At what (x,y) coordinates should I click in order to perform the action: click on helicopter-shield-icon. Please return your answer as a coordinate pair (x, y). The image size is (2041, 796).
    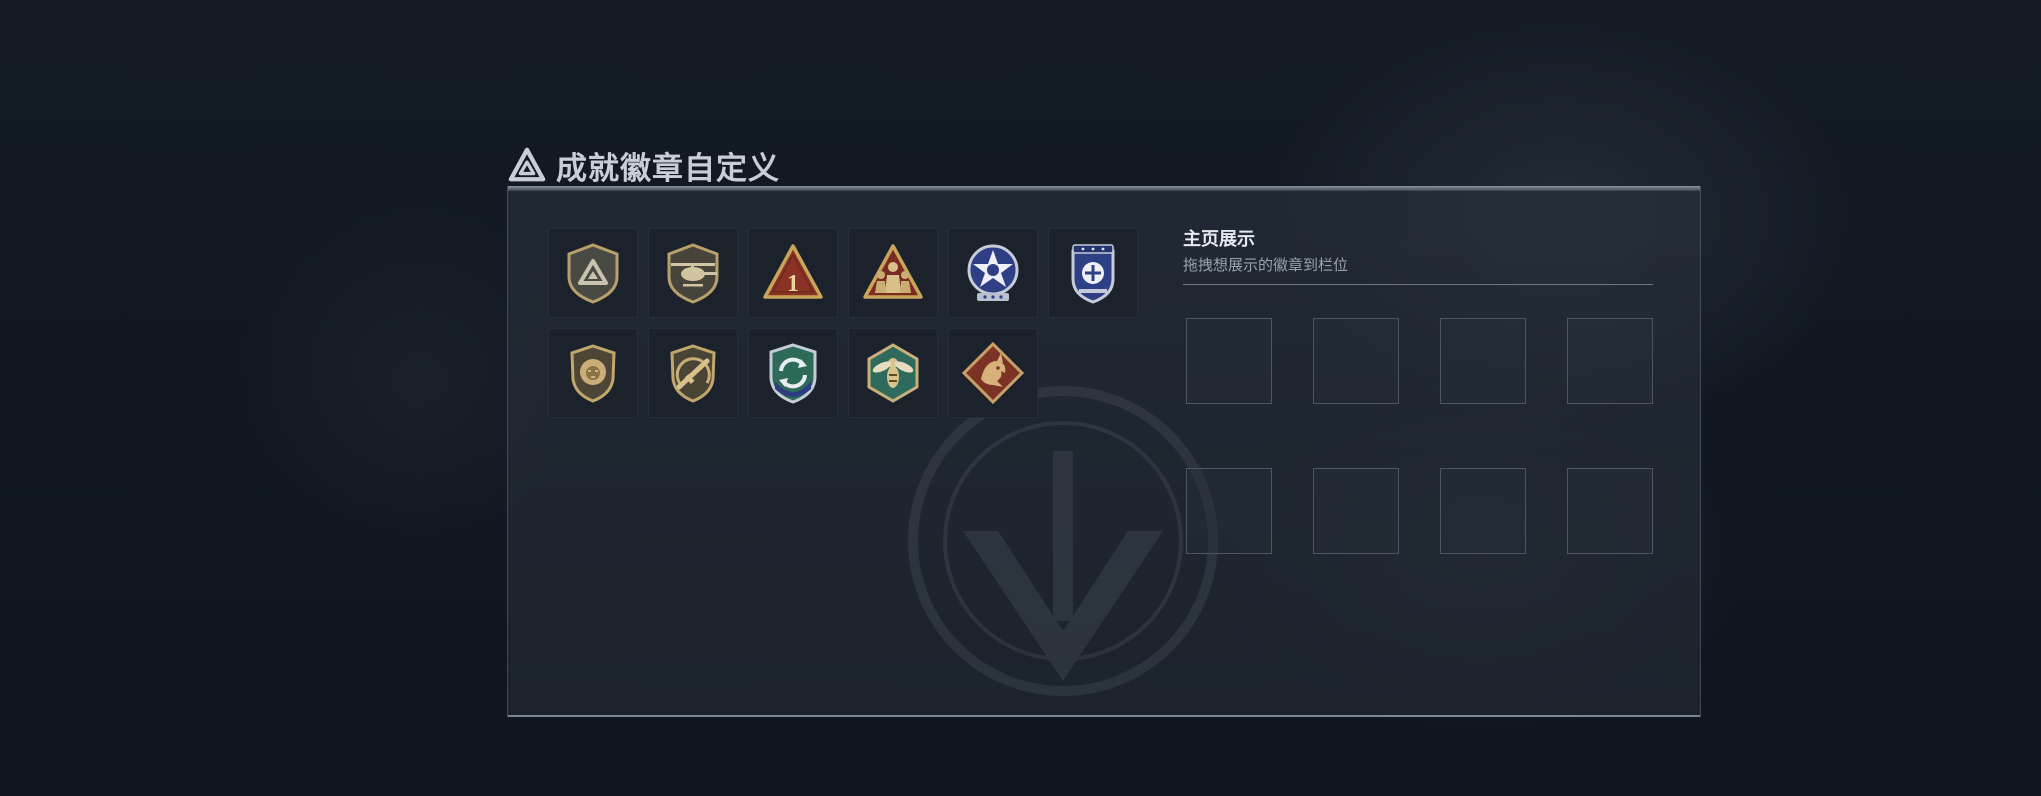
    Looking at the image, I should click on (693, 273).